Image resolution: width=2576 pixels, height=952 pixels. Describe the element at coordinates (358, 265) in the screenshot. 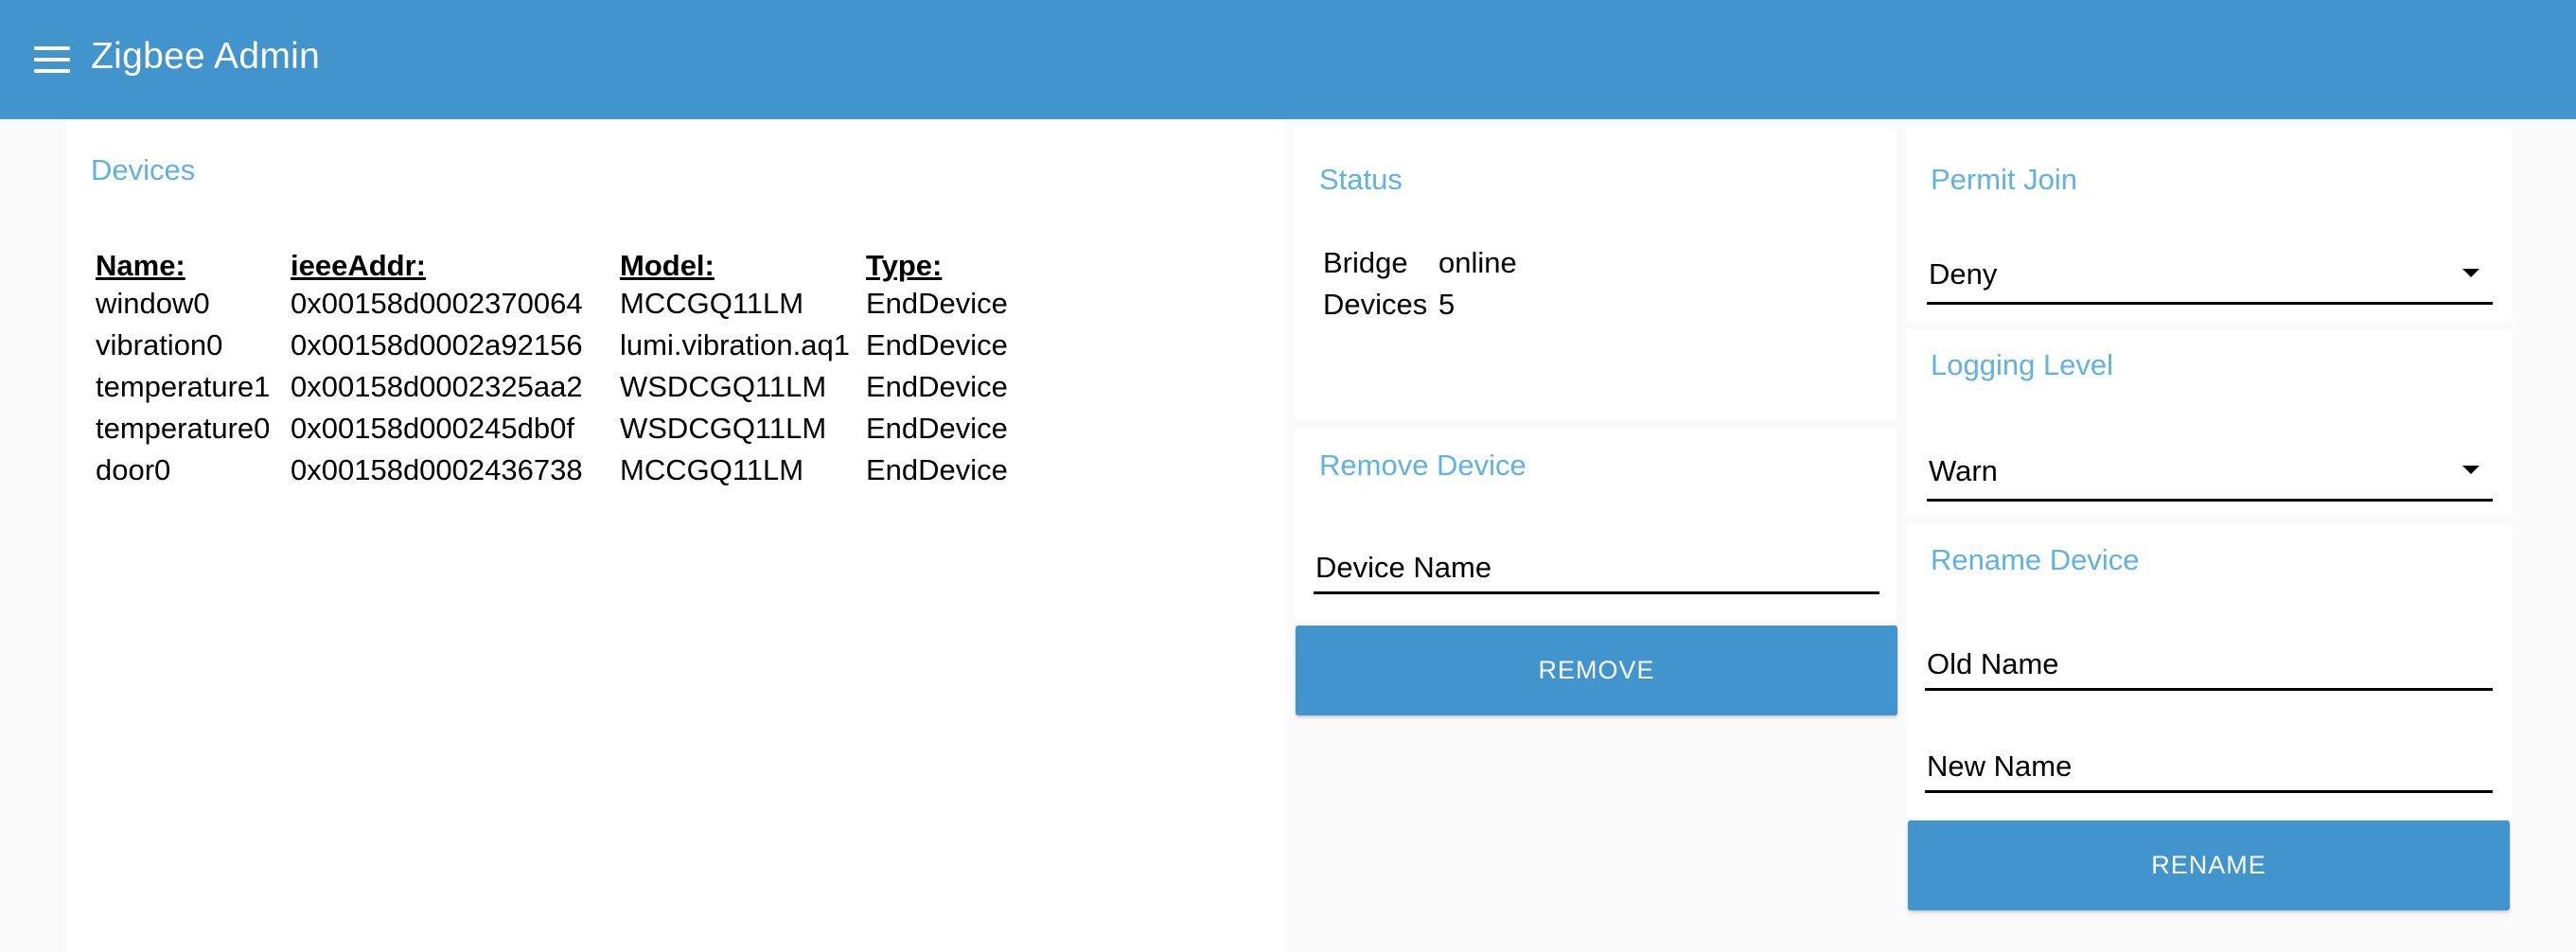

I see `column-header-ieeeaddr: ieeeAddr:` at that location.